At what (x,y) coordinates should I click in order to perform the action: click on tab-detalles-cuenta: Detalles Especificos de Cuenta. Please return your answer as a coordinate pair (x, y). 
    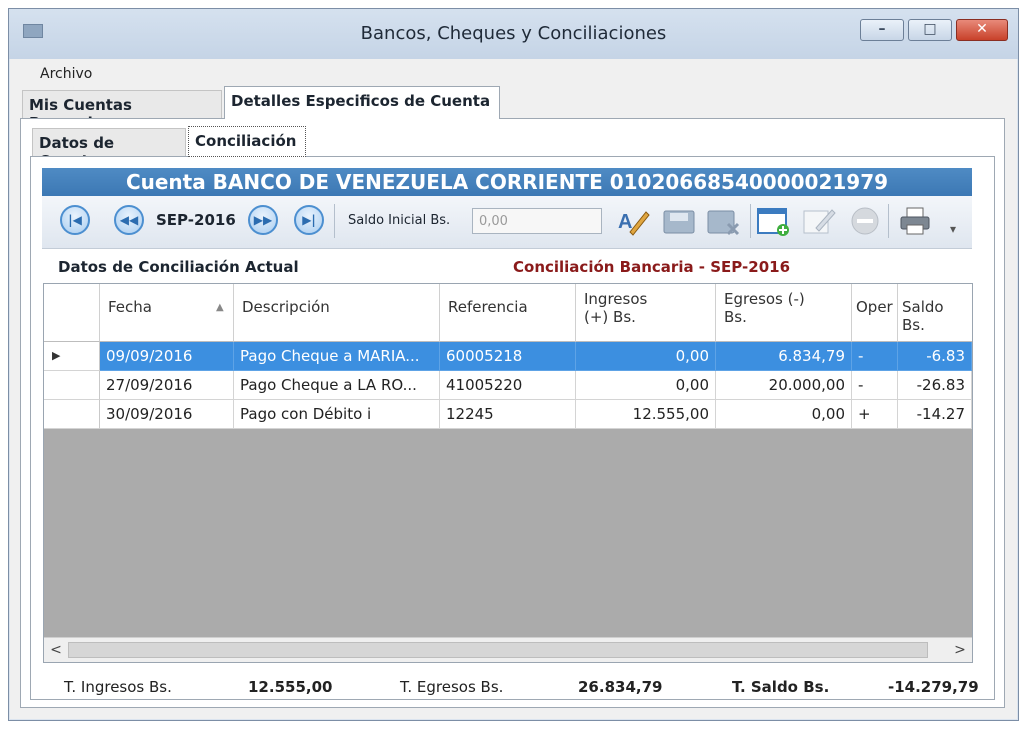
    Looking at the image, I should click on (362, 102).